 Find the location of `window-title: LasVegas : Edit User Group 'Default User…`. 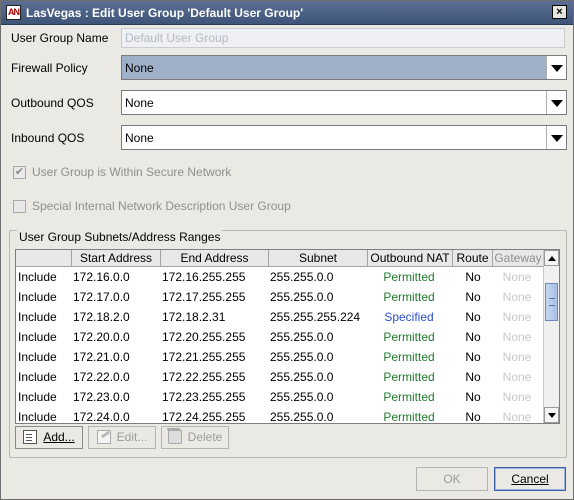

window-title: LasVegas : Edit User Group 'Default User… is located at coordinates (165, 13).